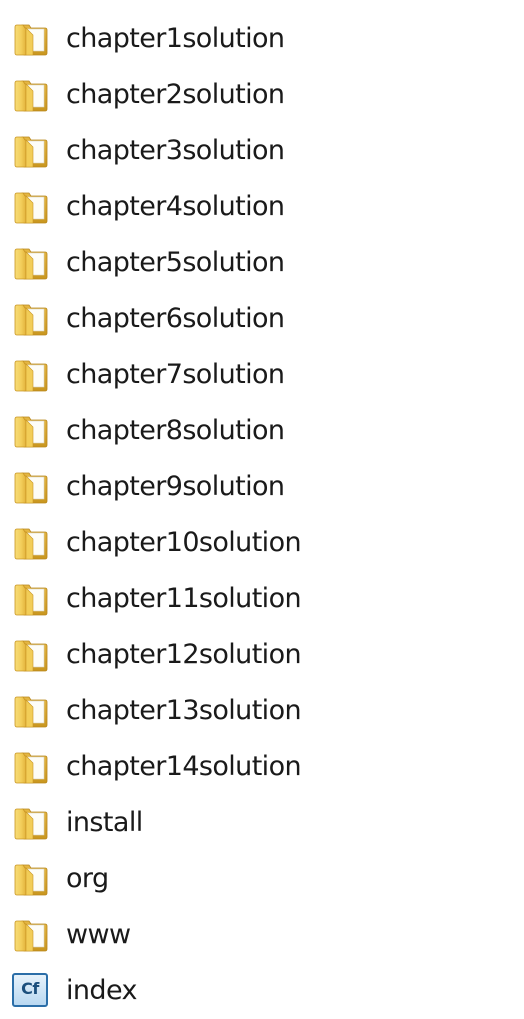 This screenshot has height=1019, width=524. Describe the element at coordinates (175, 430) in the screenshot. I see `file-name: chapter8solution` at that location.